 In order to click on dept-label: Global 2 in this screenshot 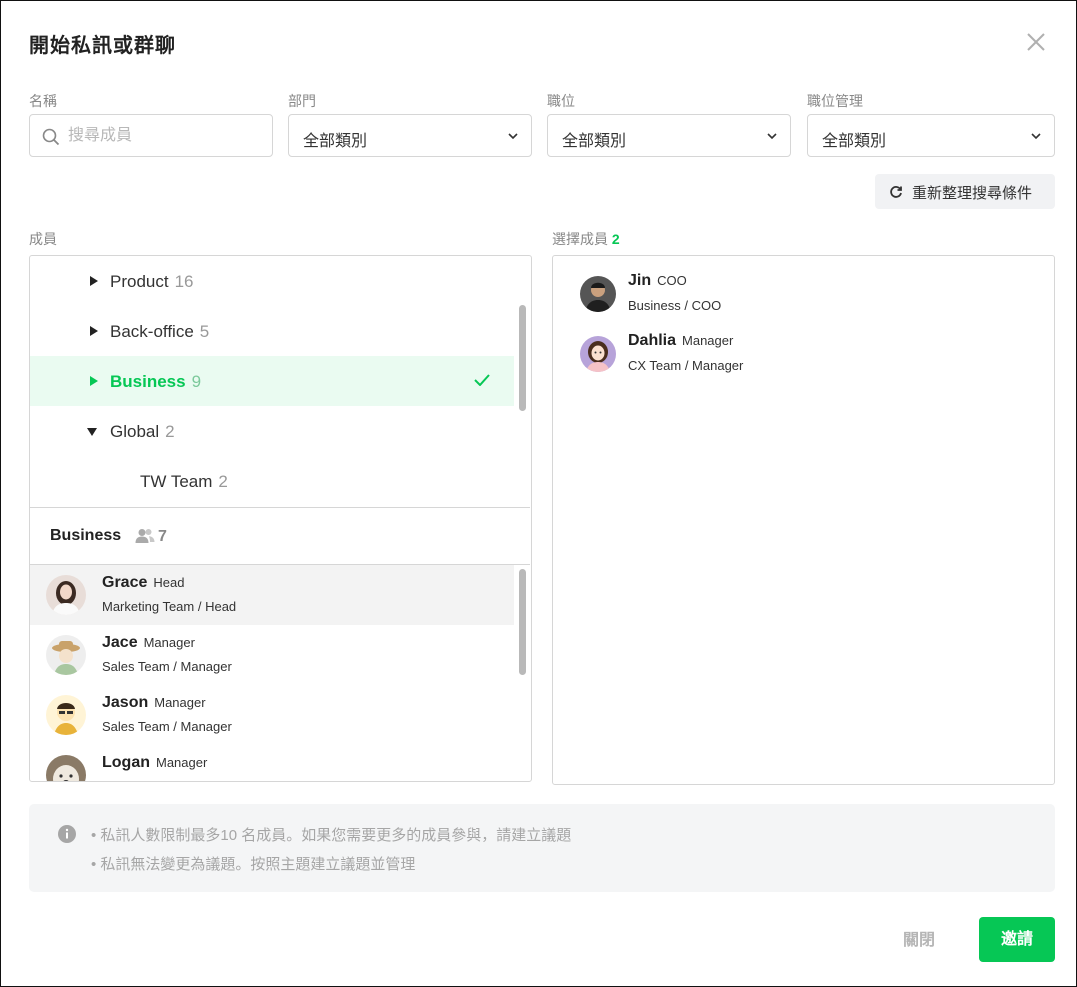, I will do `click(142, 432)`.